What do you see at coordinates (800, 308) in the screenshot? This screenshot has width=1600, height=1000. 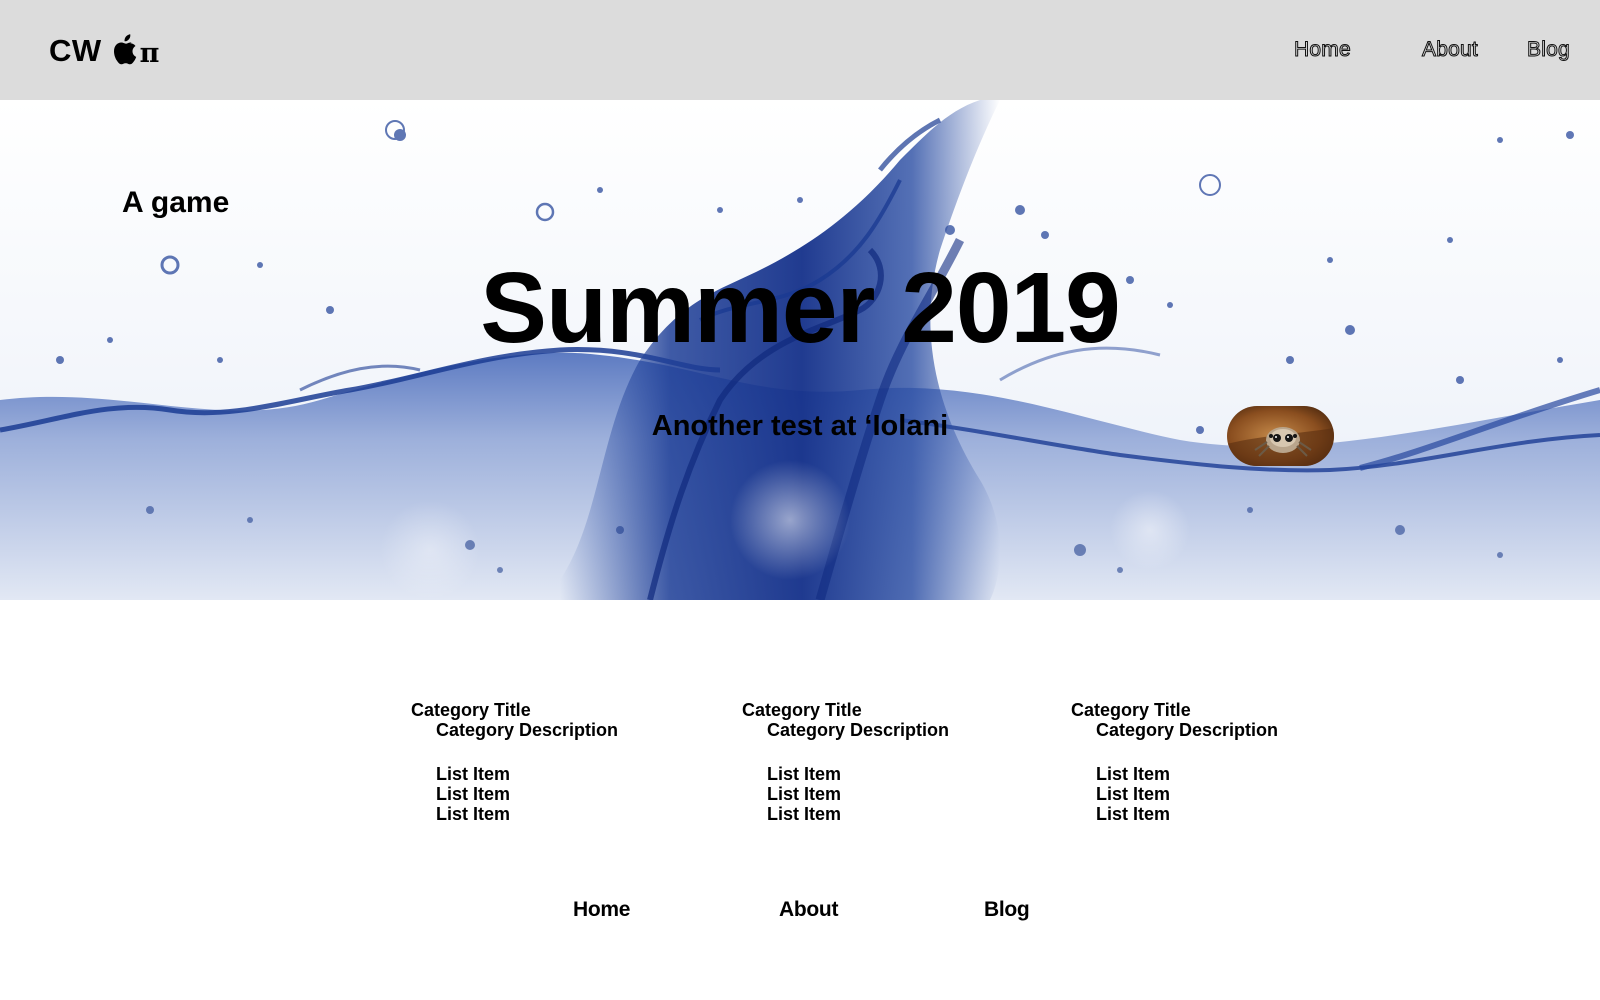 I see `hero-title: Summer 2019` at bounding box center [800, 308].